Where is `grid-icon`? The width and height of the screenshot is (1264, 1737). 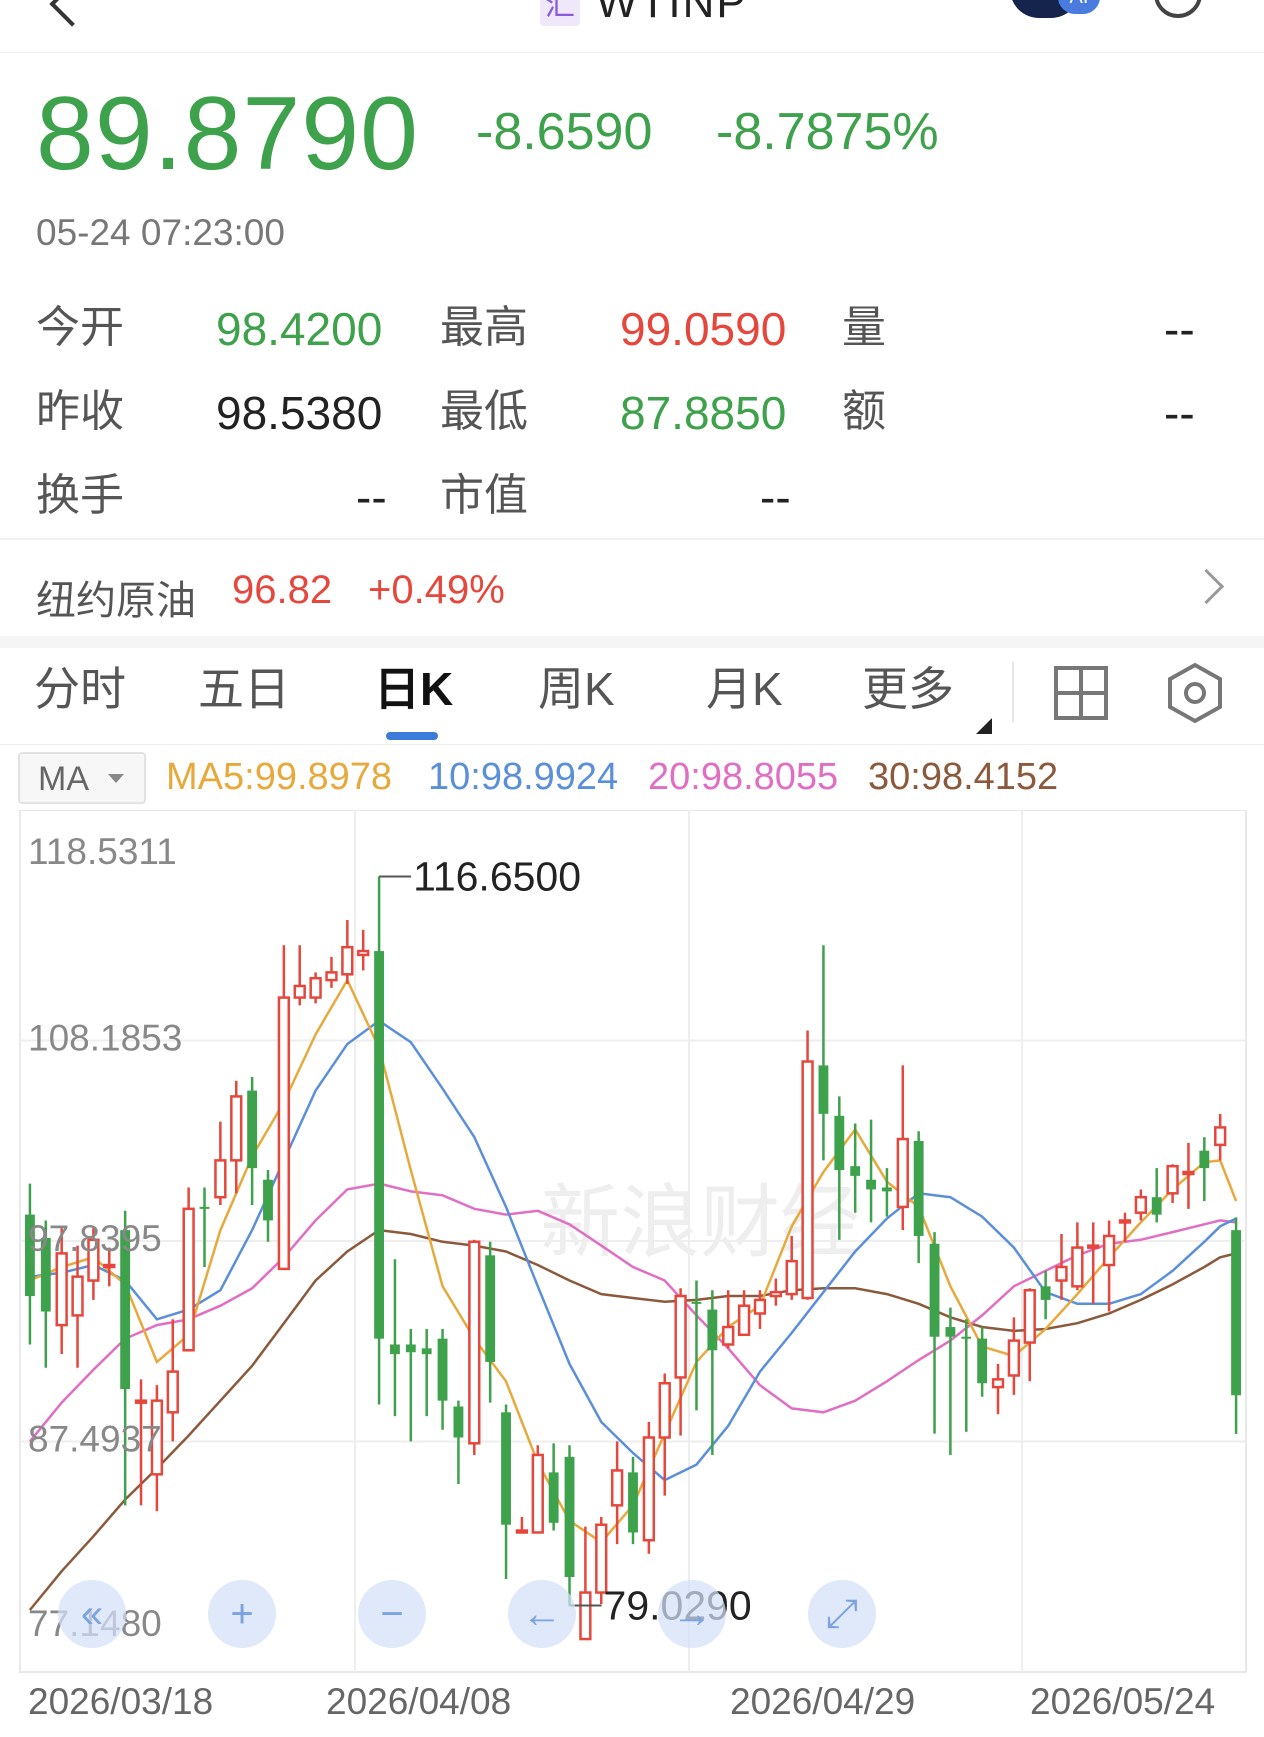 grid-icon is located at coordinates (1081, 693).